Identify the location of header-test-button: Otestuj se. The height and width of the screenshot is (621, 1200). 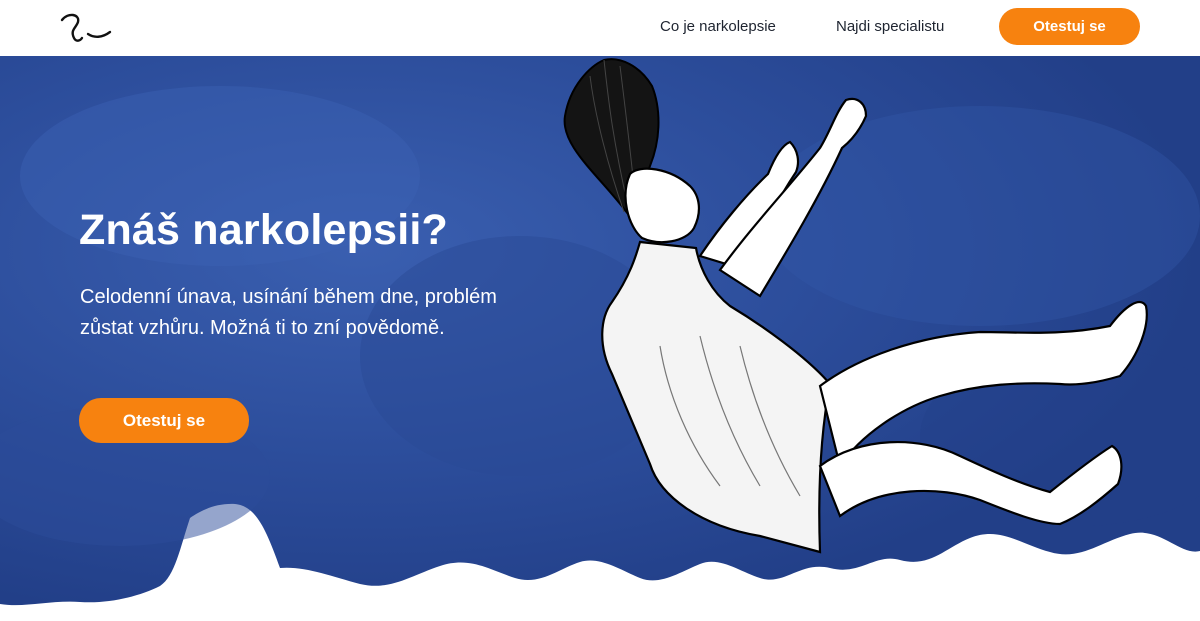
(1069, 26).